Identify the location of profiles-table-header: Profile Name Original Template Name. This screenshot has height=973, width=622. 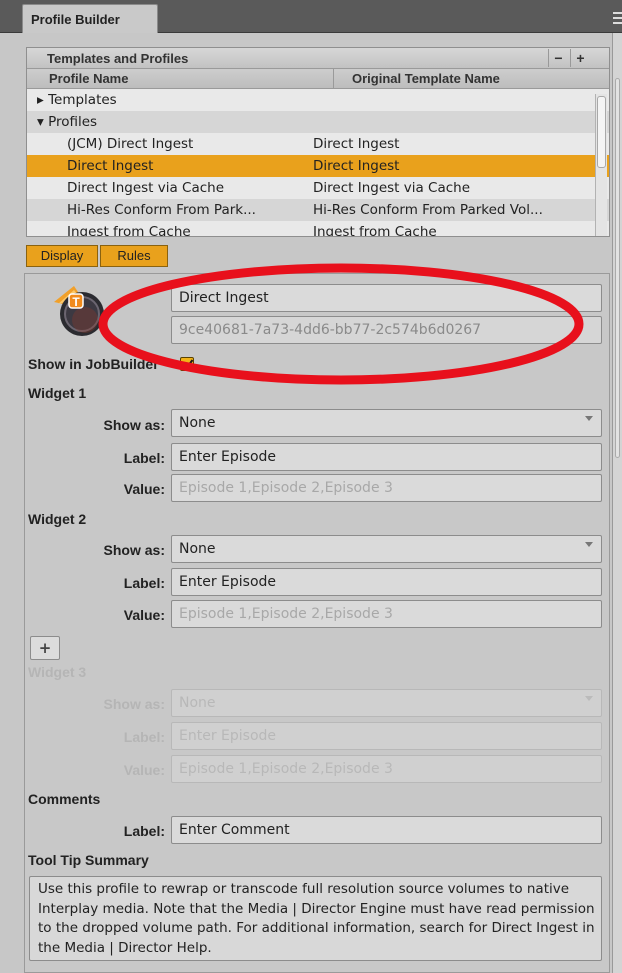
(318, 79).